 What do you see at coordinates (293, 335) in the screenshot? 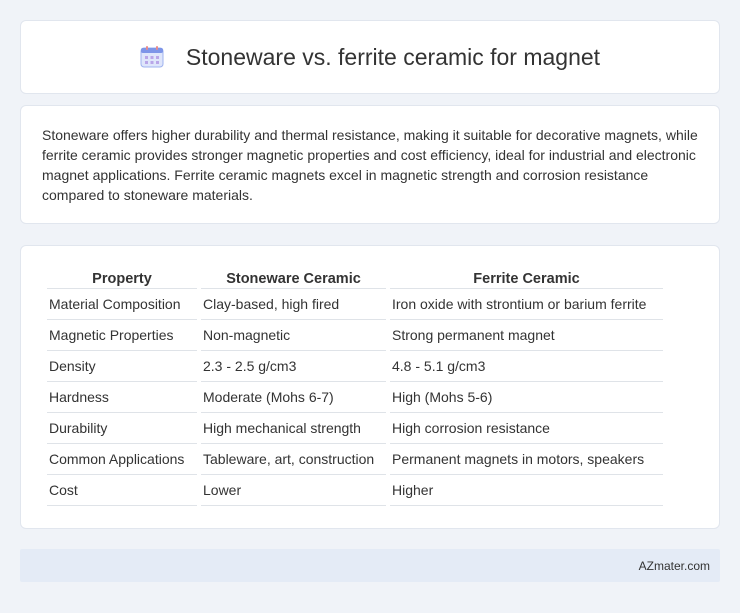
I see `cell-stoneware: Non-magnetic` at bounding box center [293, 335].